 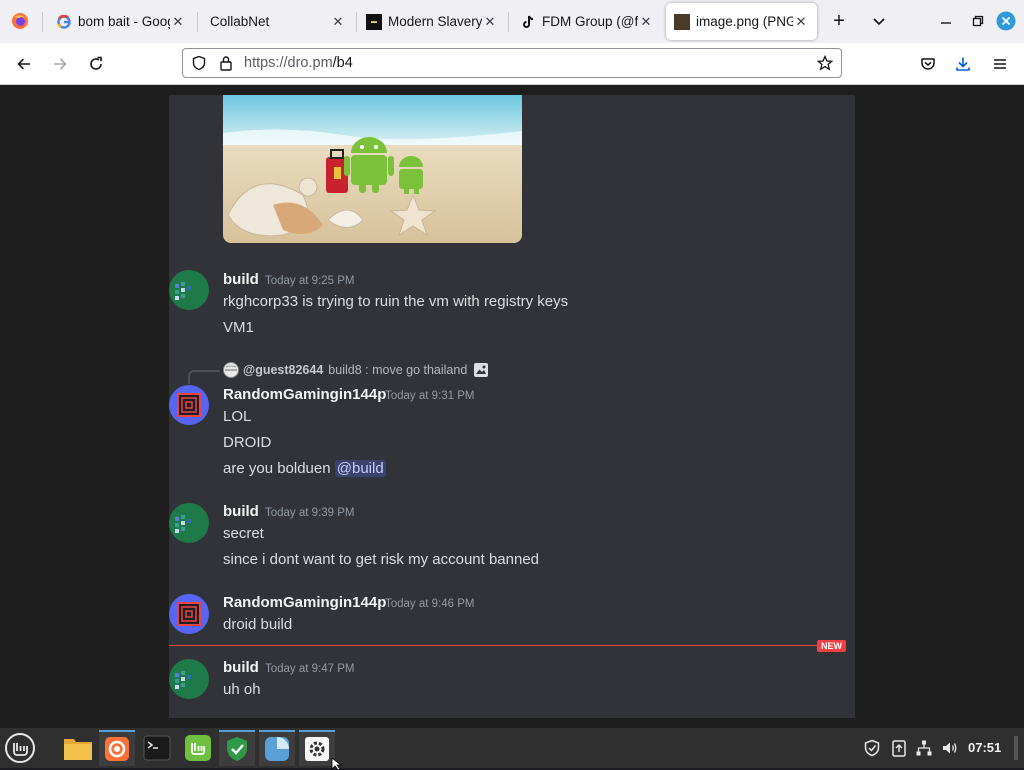 I want to click on url-text: https://dro.pm/b4, so click(x=298, y=63).